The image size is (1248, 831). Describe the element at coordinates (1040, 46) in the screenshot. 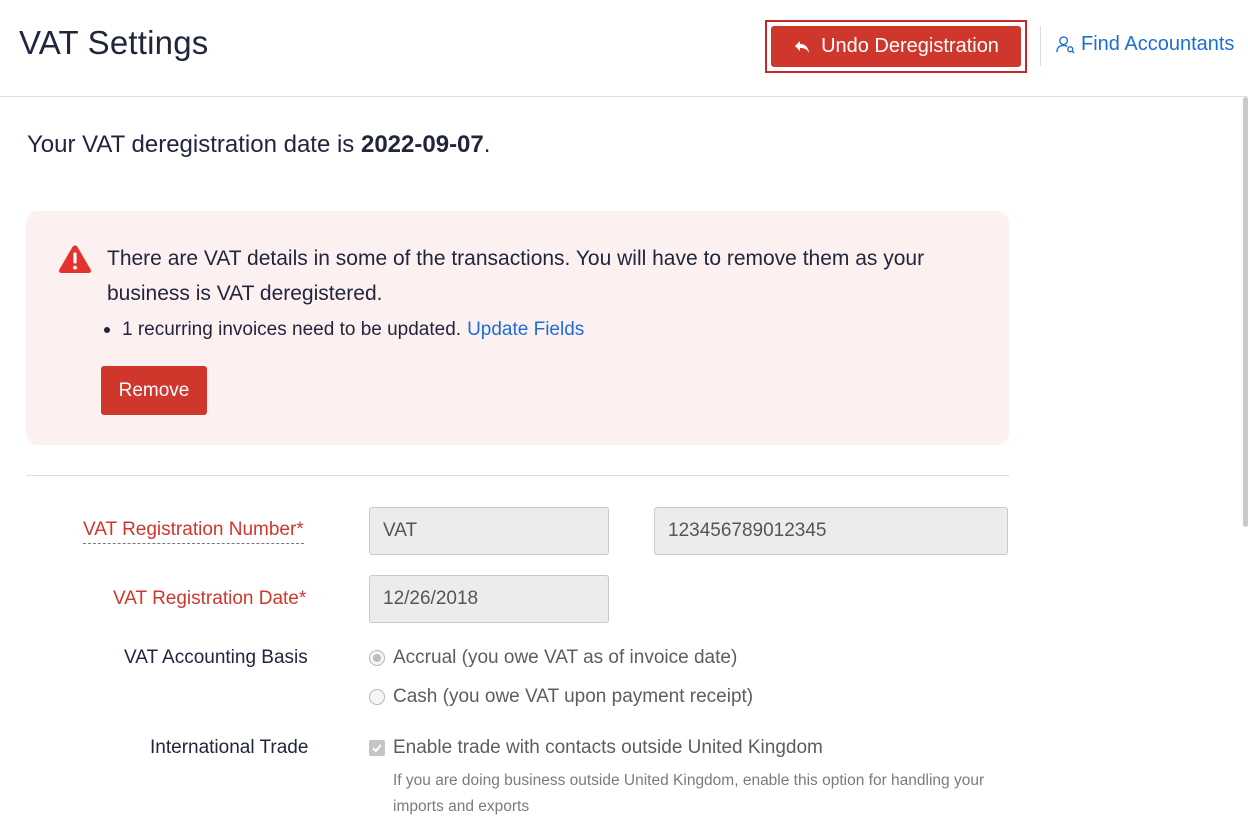

I see `header-divider` at that location.